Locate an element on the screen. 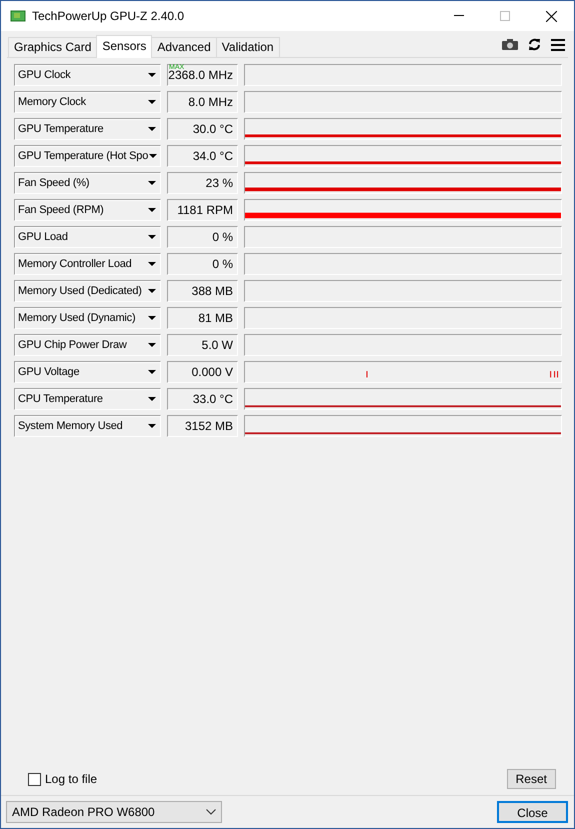 This screenshot has height=829, width=575. sensor-dropdown: Fan Speed (RPM) is located at coordinates (87, 210).